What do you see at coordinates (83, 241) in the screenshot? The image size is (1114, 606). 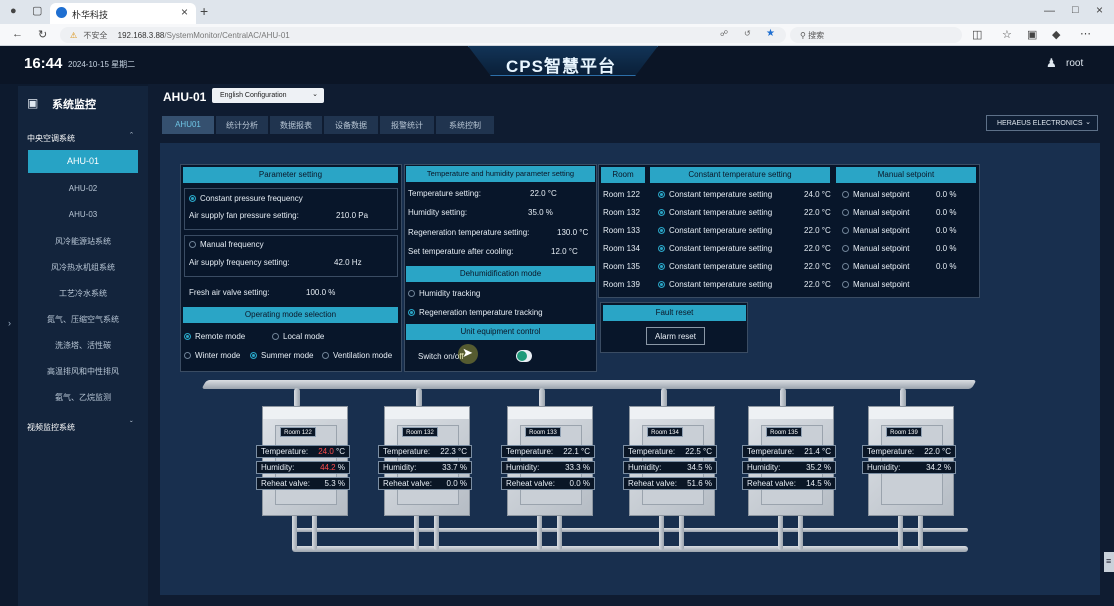 I see `sidebar-item-air-cooled-energy: 风冷能源站系统` at bounding box center [83, 241].